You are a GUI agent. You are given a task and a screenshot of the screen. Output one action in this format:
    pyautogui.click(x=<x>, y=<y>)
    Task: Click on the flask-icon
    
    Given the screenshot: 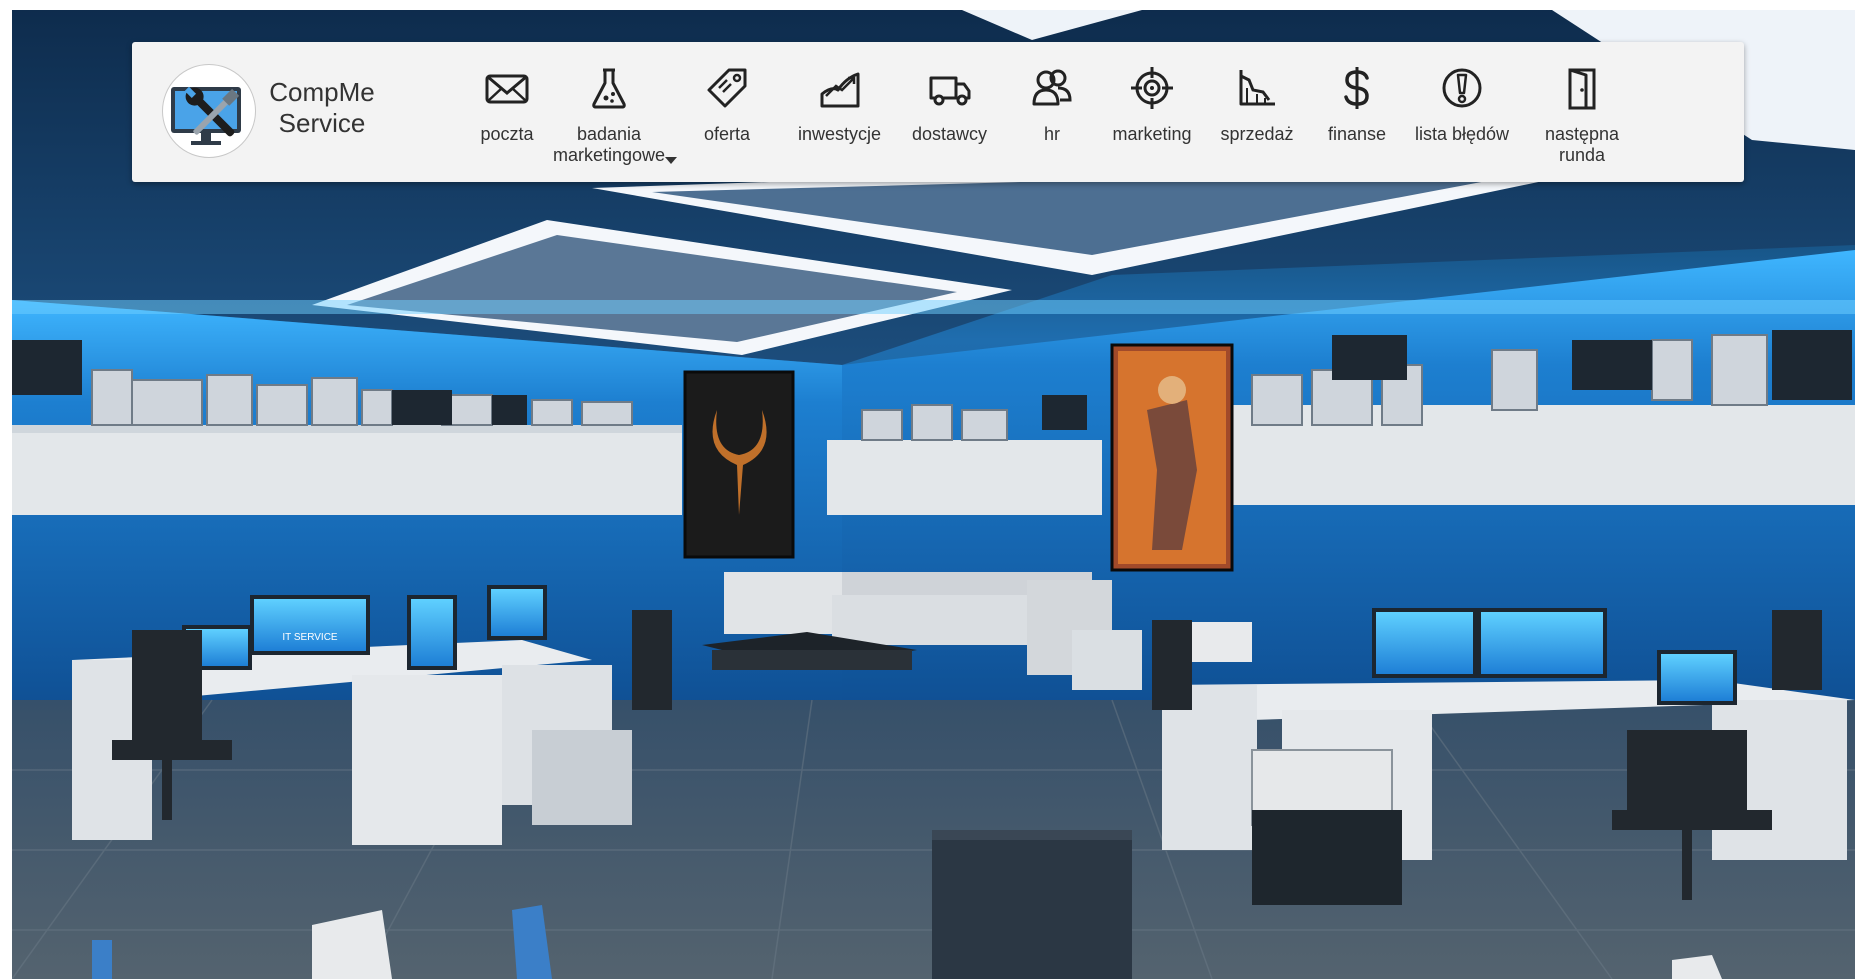 What is the action you would take?
    pyautogui.click(x=609, y=88)
    